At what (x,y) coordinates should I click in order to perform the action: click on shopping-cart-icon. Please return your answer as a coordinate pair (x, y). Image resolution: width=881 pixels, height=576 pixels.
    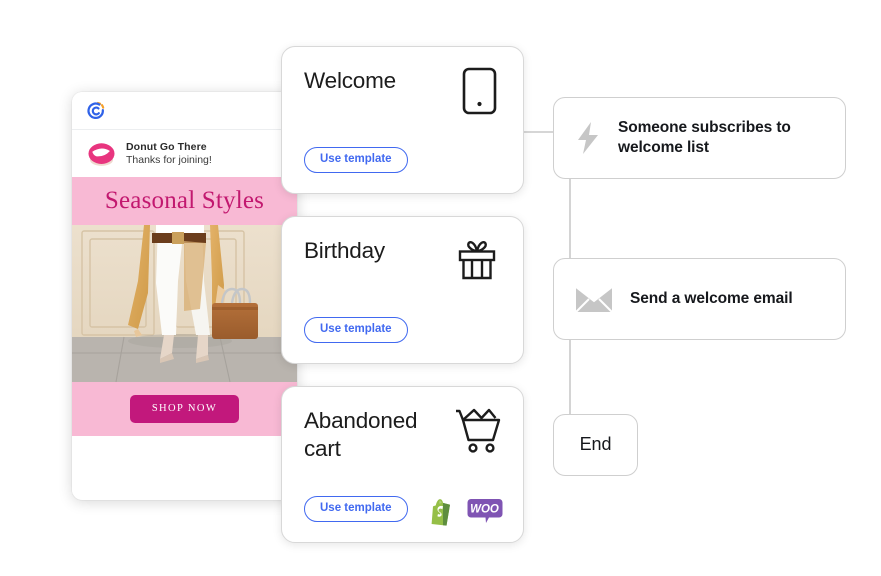
    Looking at the image, I should click on (476, 432).